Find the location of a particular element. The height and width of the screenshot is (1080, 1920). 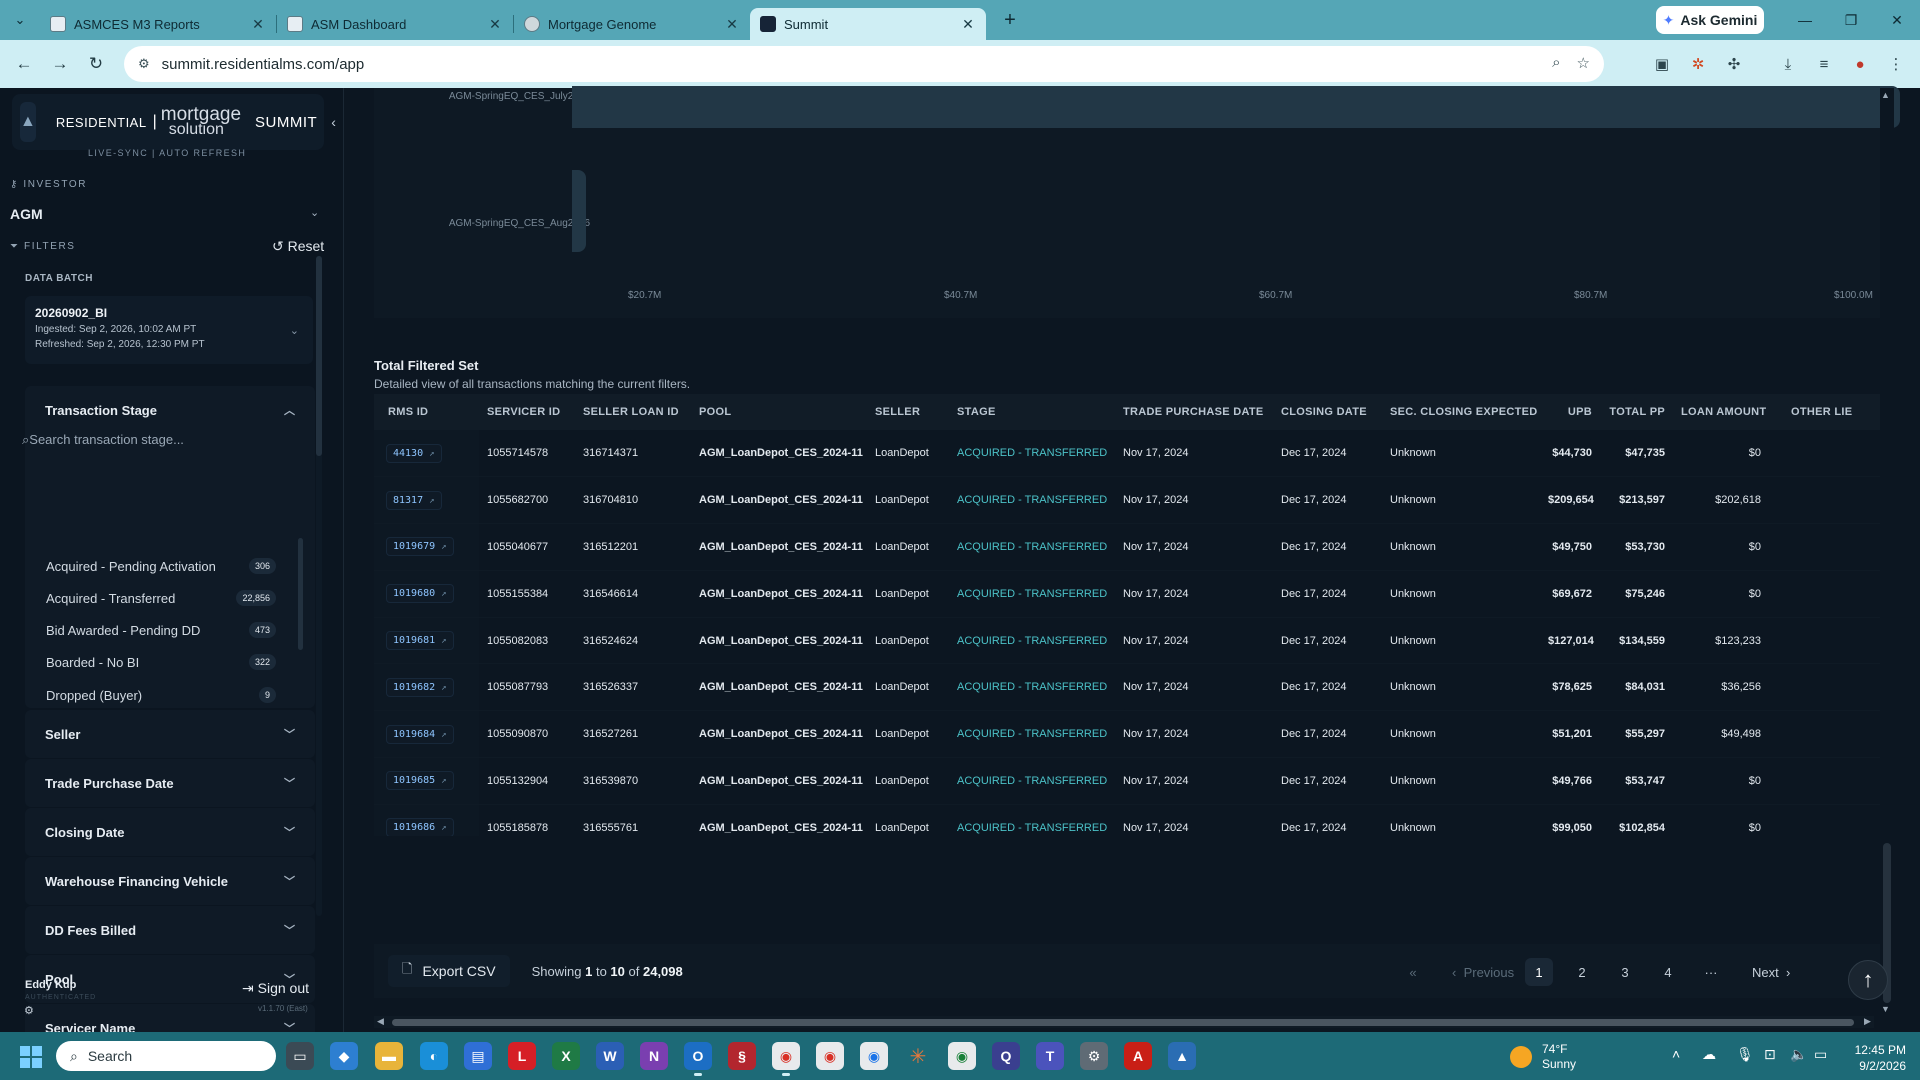

minimize-button: — is located at coordinates (1805, 20).